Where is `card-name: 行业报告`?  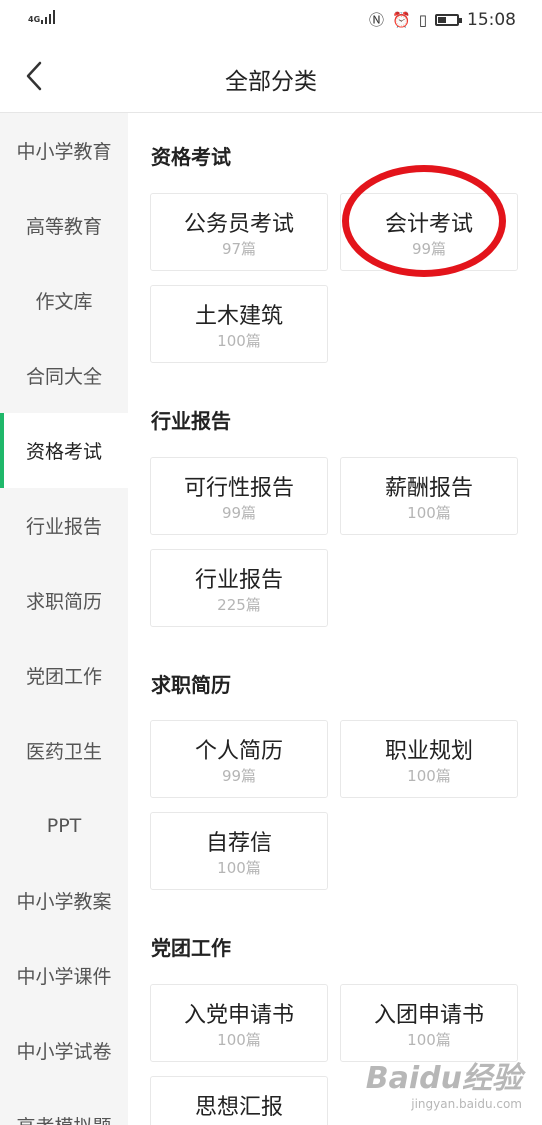
card-name: 行业报告 is located at coordinates (238, 580).